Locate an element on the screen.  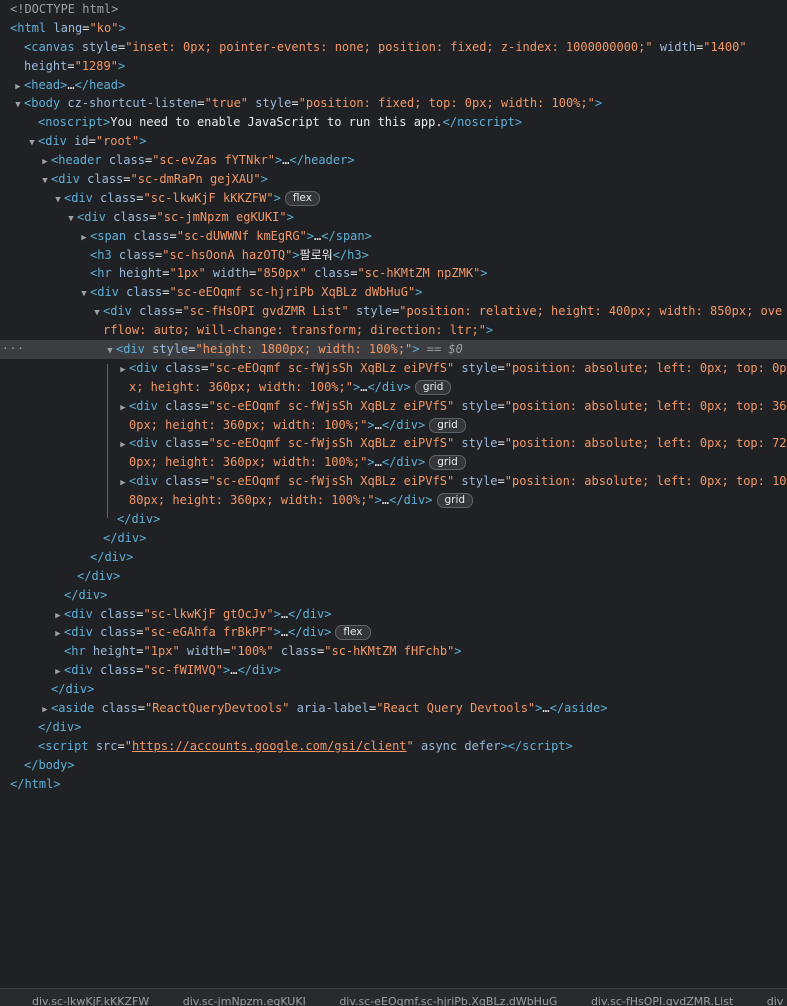
more-actions-icon: ··· is located at coordinates (13, 349).